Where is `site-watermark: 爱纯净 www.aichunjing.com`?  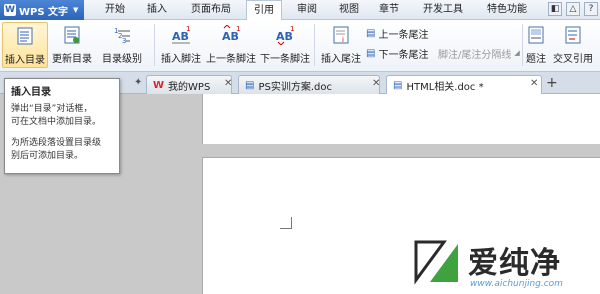 site-watermark: 爱纯净 www.aichunjing.com is located at coordinates (502, 263).